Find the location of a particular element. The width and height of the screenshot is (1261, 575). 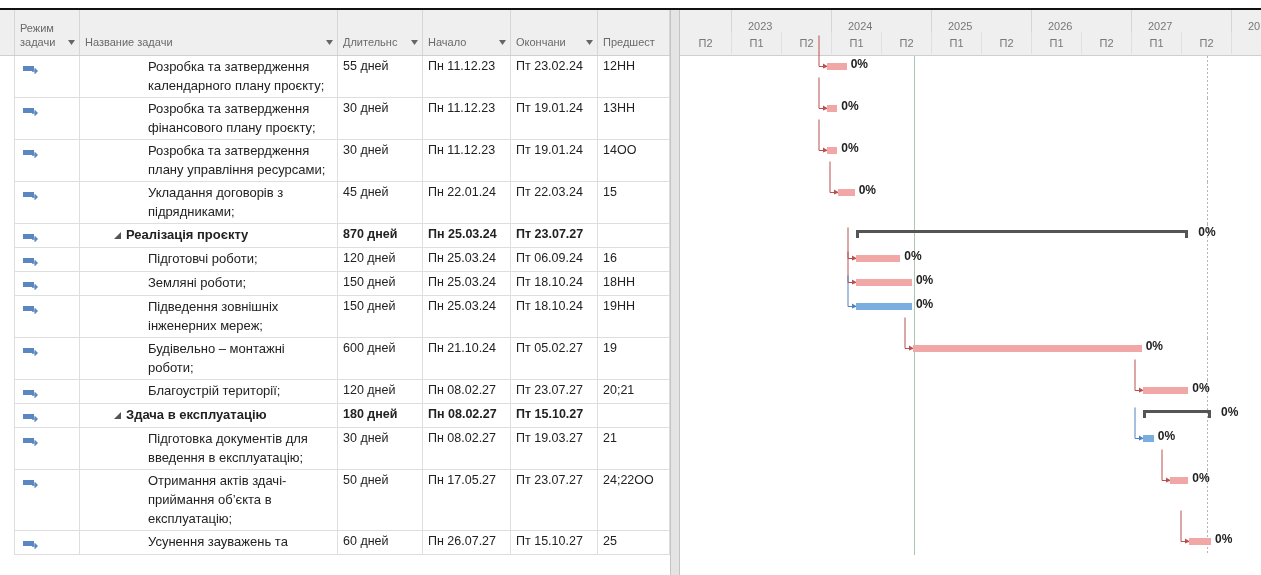

task-name: Розробка та затвердження плану управління ресурсами; is located at coordinates (237, 160).